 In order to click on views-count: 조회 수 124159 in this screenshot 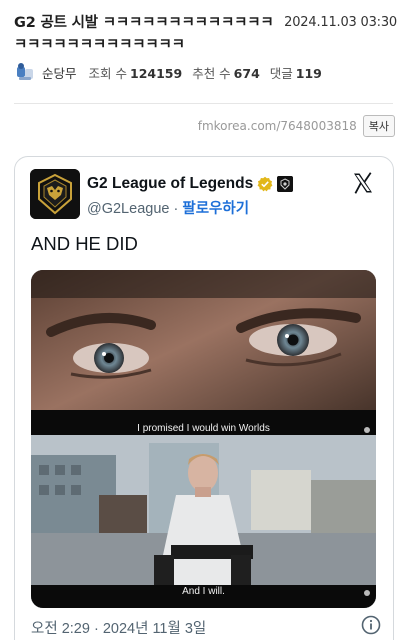, I will do `click(136, 72)`.